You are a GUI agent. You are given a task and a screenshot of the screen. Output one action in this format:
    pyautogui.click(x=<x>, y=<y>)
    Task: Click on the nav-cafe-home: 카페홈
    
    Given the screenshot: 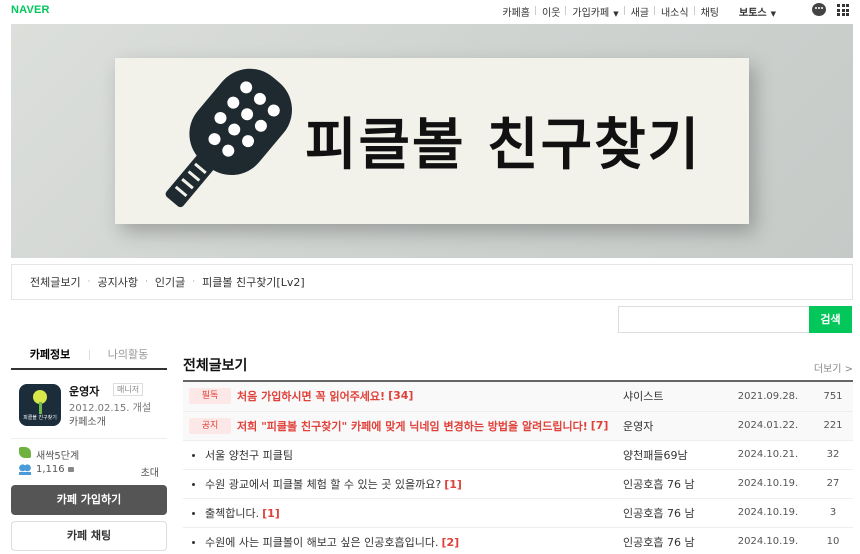 What is the action you would take?
    pyautogui.click(x=516, y=11)
    